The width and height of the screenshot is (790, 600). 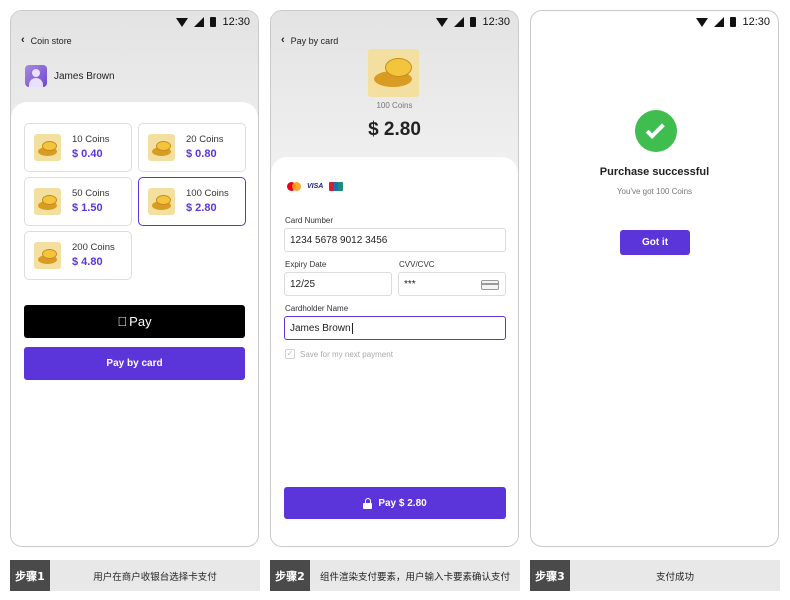 What do you see at coordinates (338, 284) in the screenshot?
I see `expiry-field: 12/25` at bounding box center [338, 284].